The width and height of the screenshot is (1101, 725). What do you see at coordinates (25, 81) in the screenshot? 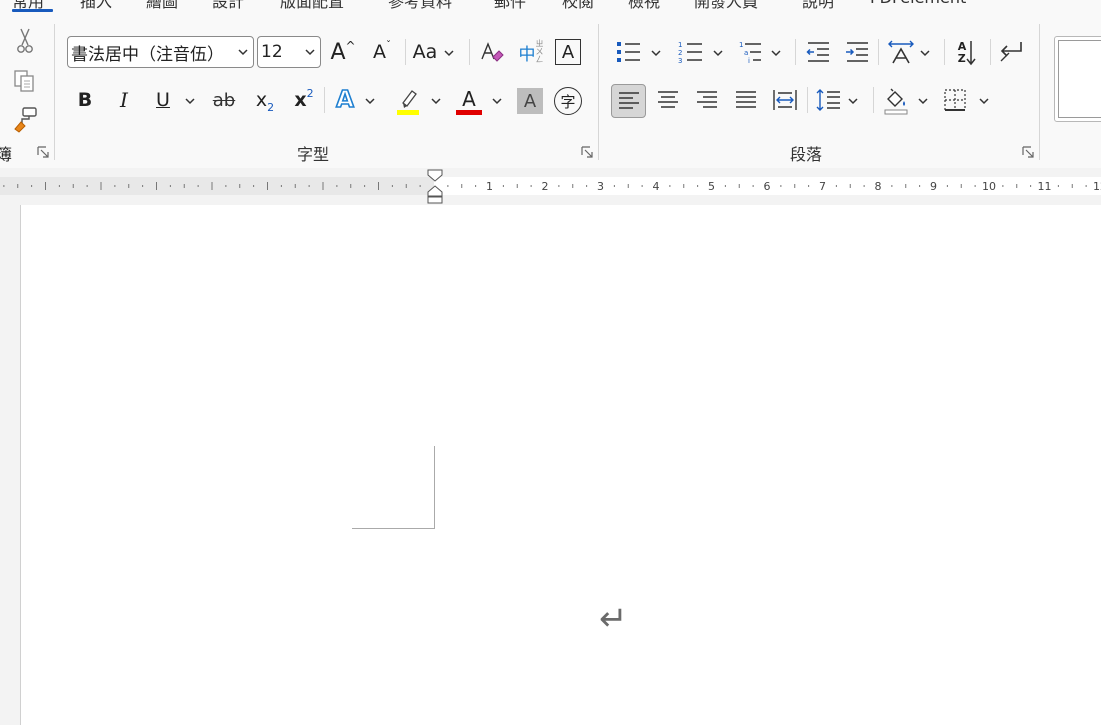
I see `copy-button` at bounding box center [25, 81].